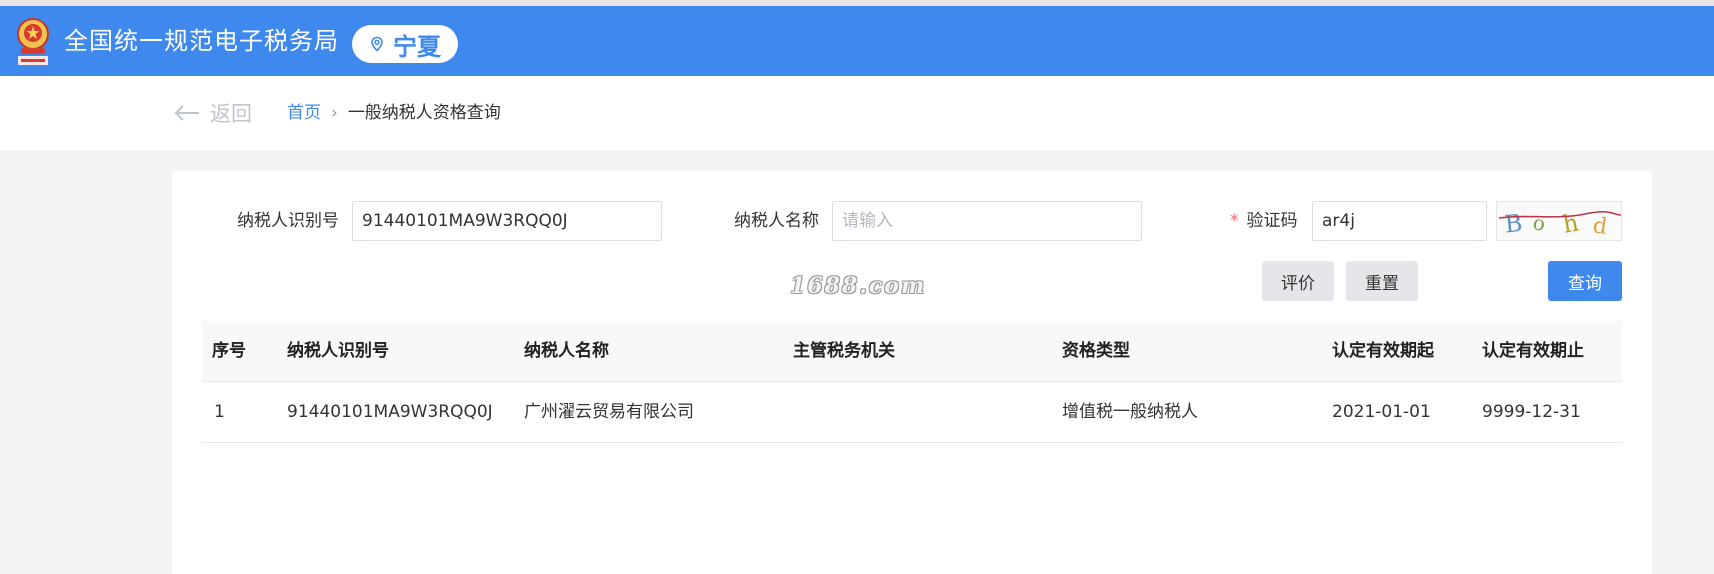 This screenshot has width=1714, height=574. What do you see at coordinates (201, 41) in the screenshot?
I see `site-title: 全国统一规范电子税务局` at bounding box center [201, 41].